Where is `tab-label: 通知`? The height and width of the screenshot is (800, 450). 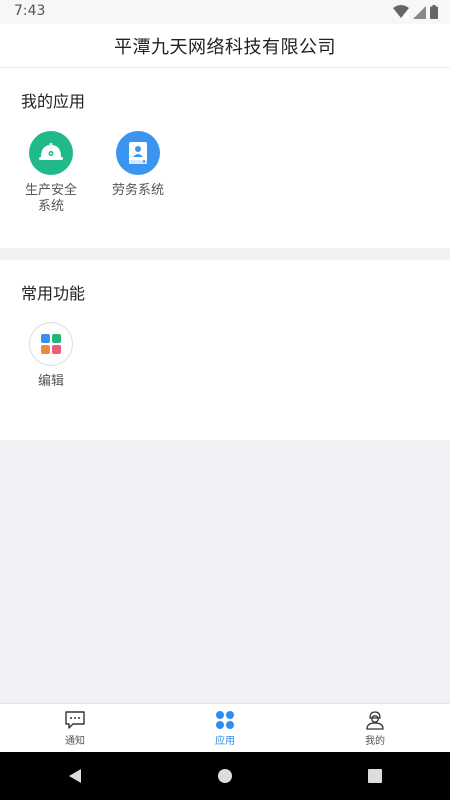 tab-label: 通知 is located at coordinates (75, 741).